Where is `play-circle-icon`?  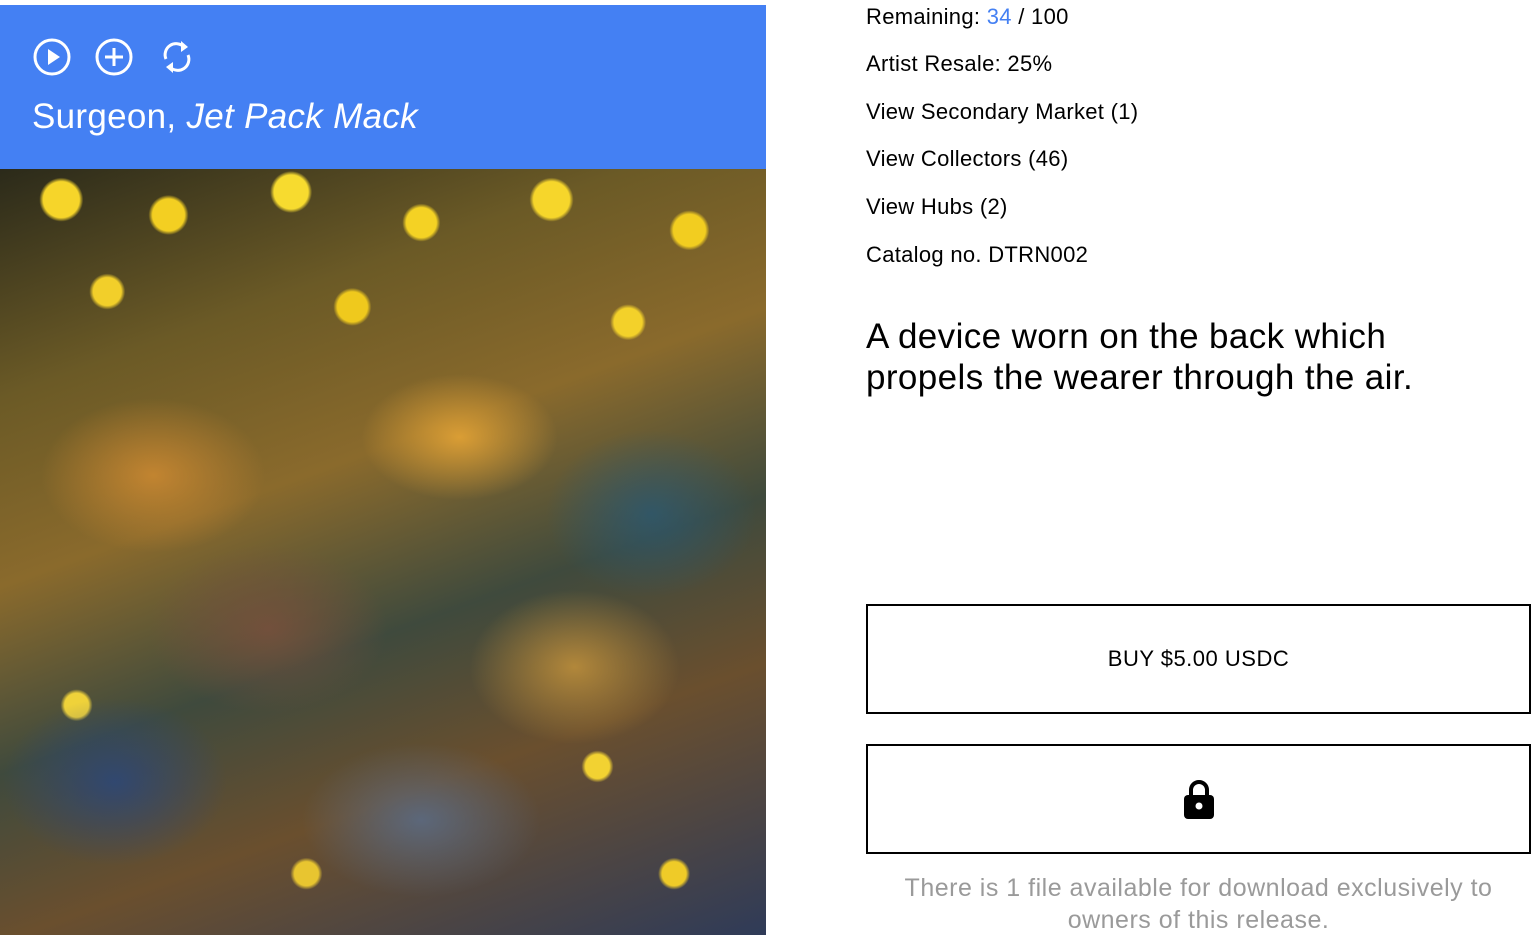 play-circle-icon is located at coordinates (52, 57).